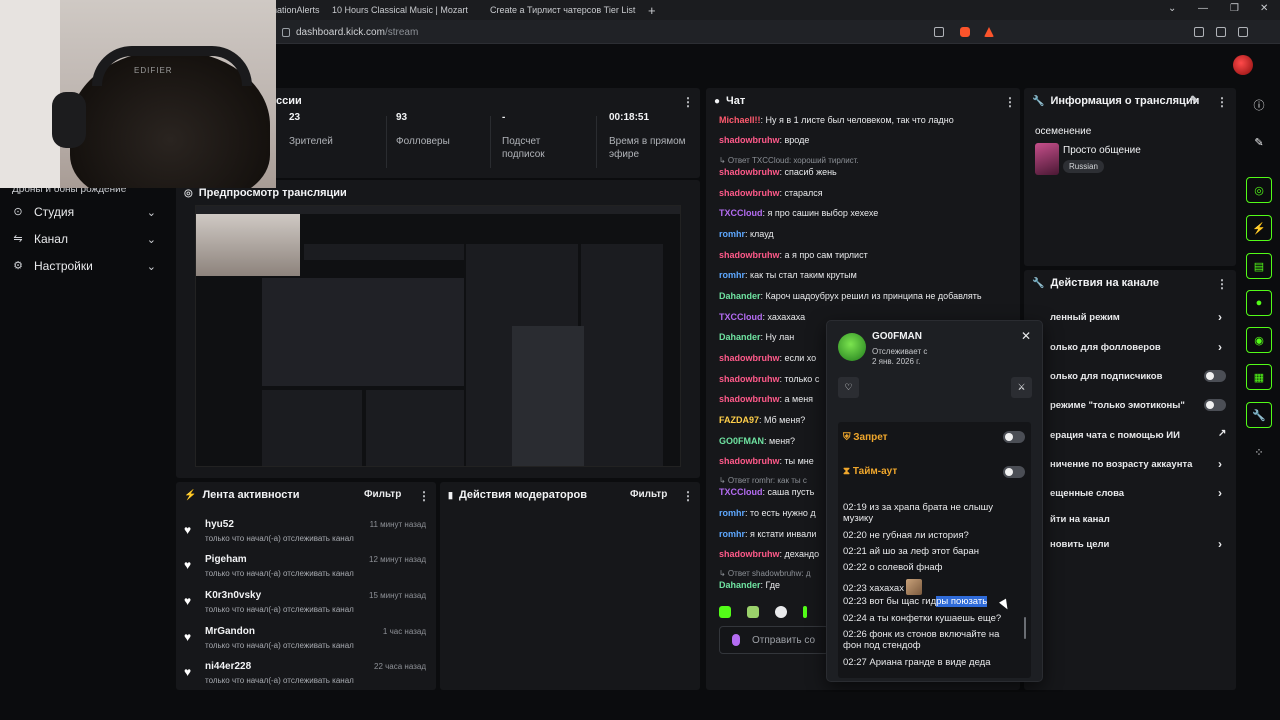 The image size is (1280, 720). Describe the element at coordinates (740, 120) in the screenshot. I see `chat-username: Michaell!!` at that location.